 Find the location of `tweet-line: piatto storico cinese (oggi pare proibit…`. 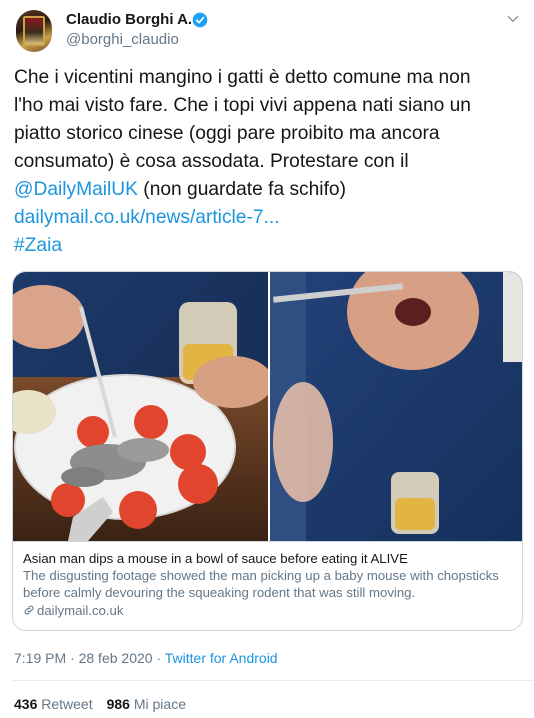

tweet-line: piatto storico cinese (oggi pare proibit… is located at coordinates (227, 133).